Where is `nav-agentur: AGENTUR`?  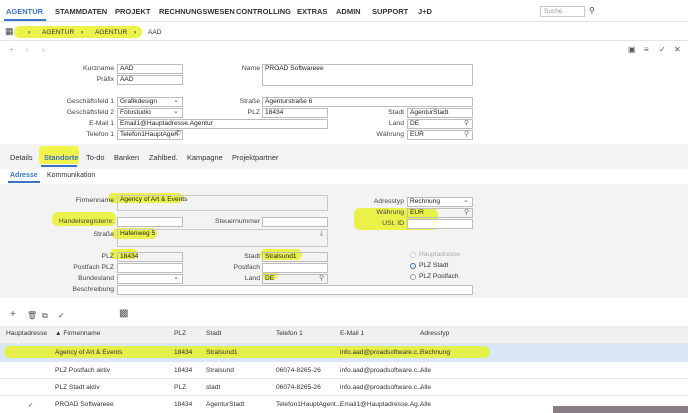 nav-agentur: AGENTUR is located at coordinates (24, 11).